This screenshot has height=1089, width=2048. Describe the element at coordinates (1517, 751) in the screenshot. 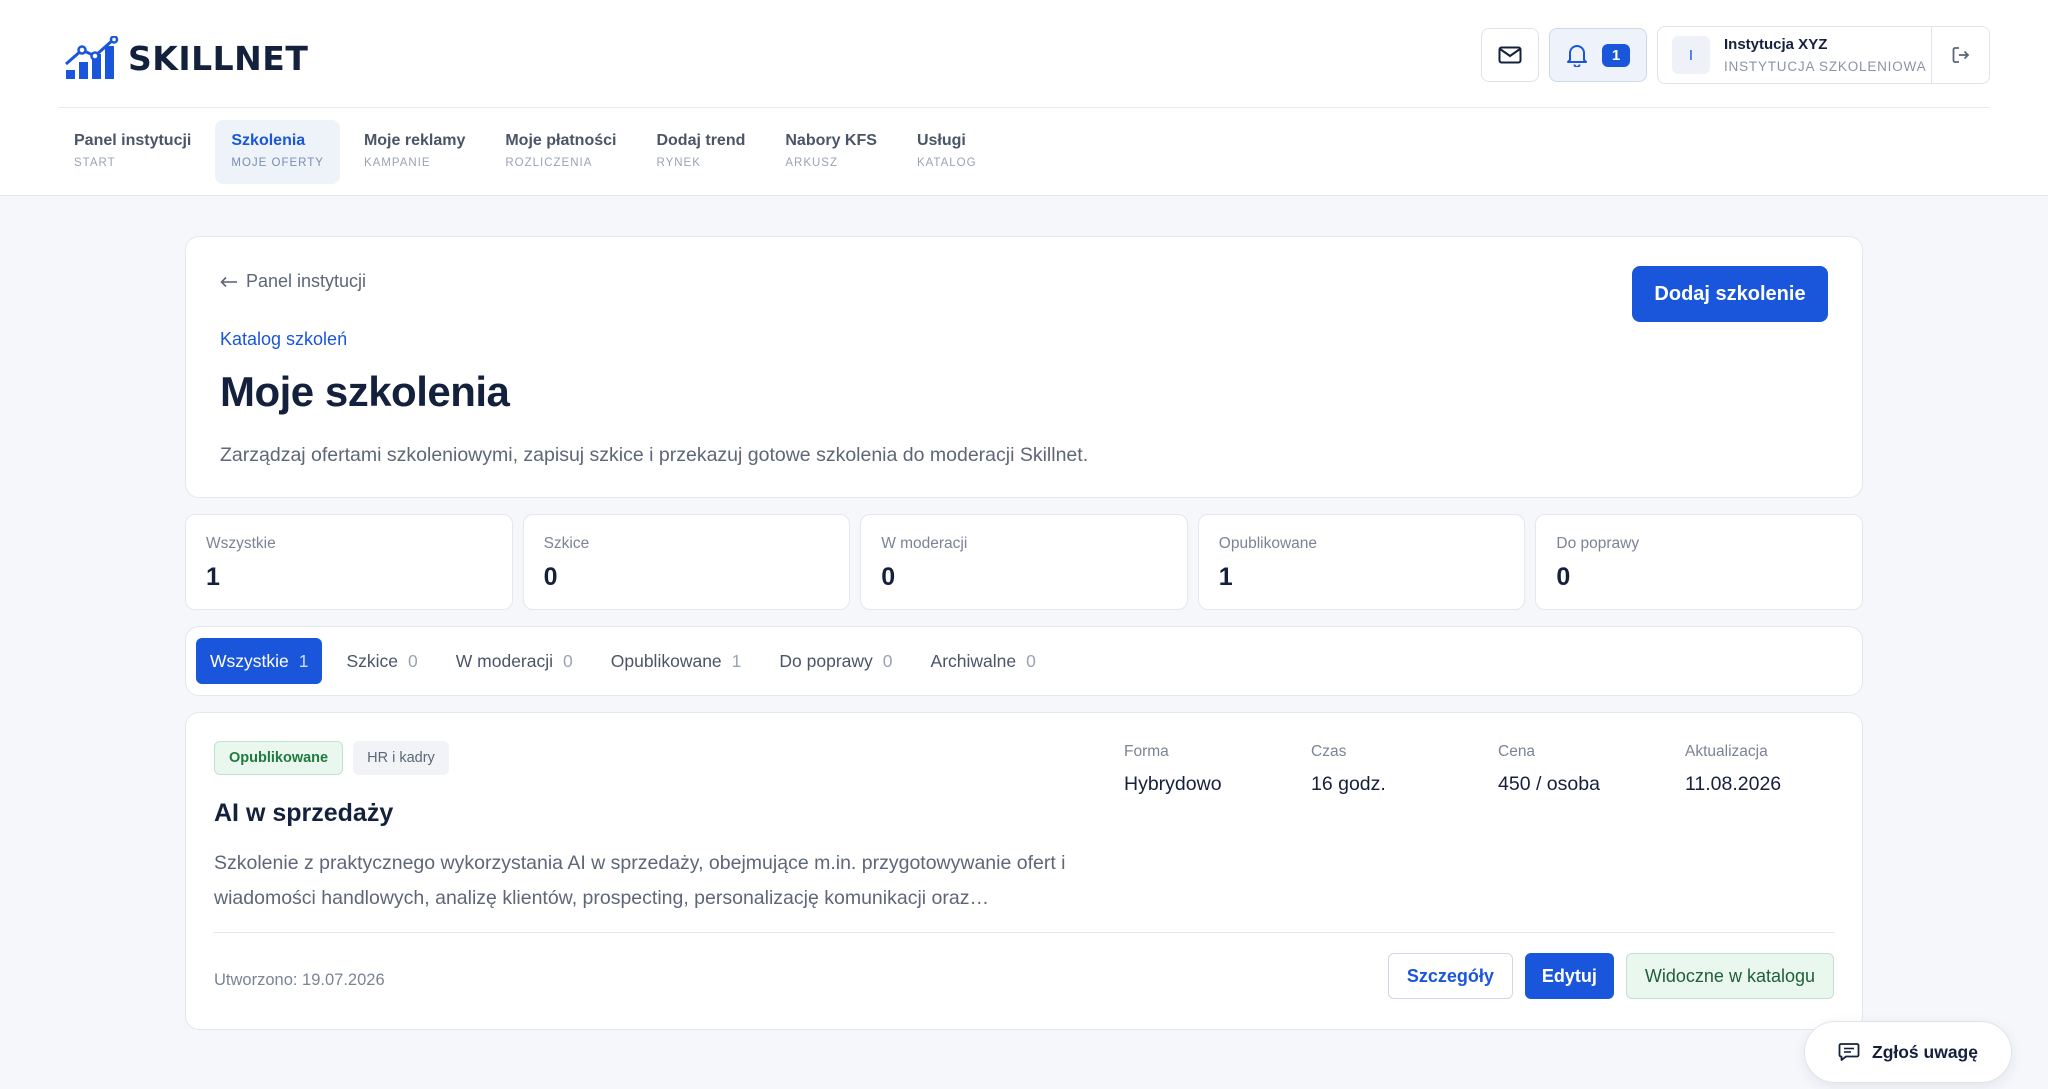

I see `meta-label: Cena` at that location.